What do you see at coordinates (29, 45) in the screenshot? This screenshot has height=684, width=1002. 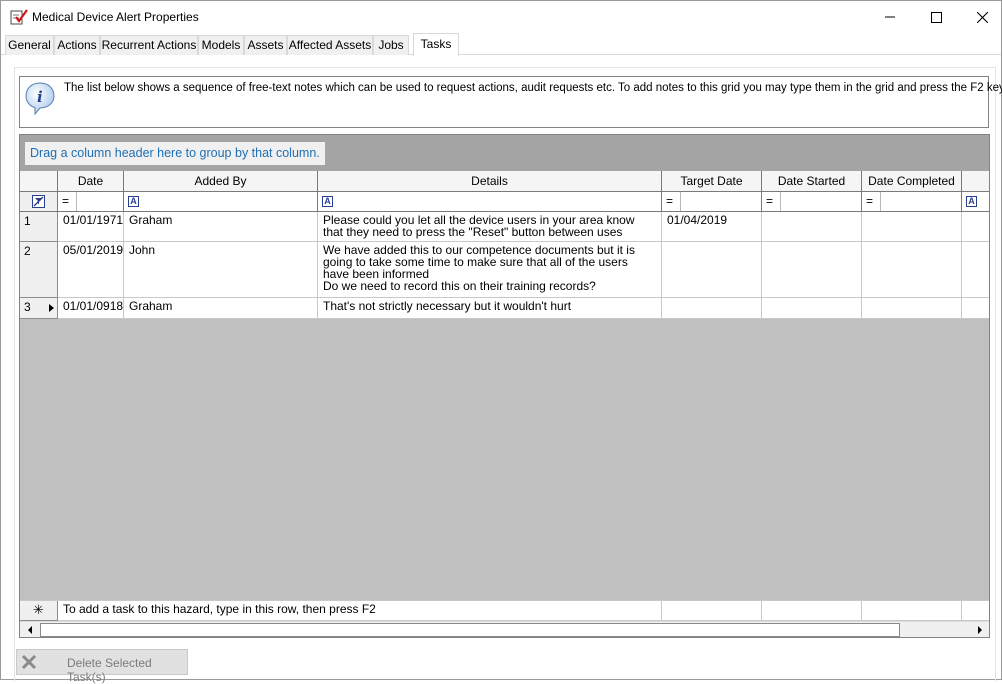 I see `tab-general: General` at bounding box center [29, 45].